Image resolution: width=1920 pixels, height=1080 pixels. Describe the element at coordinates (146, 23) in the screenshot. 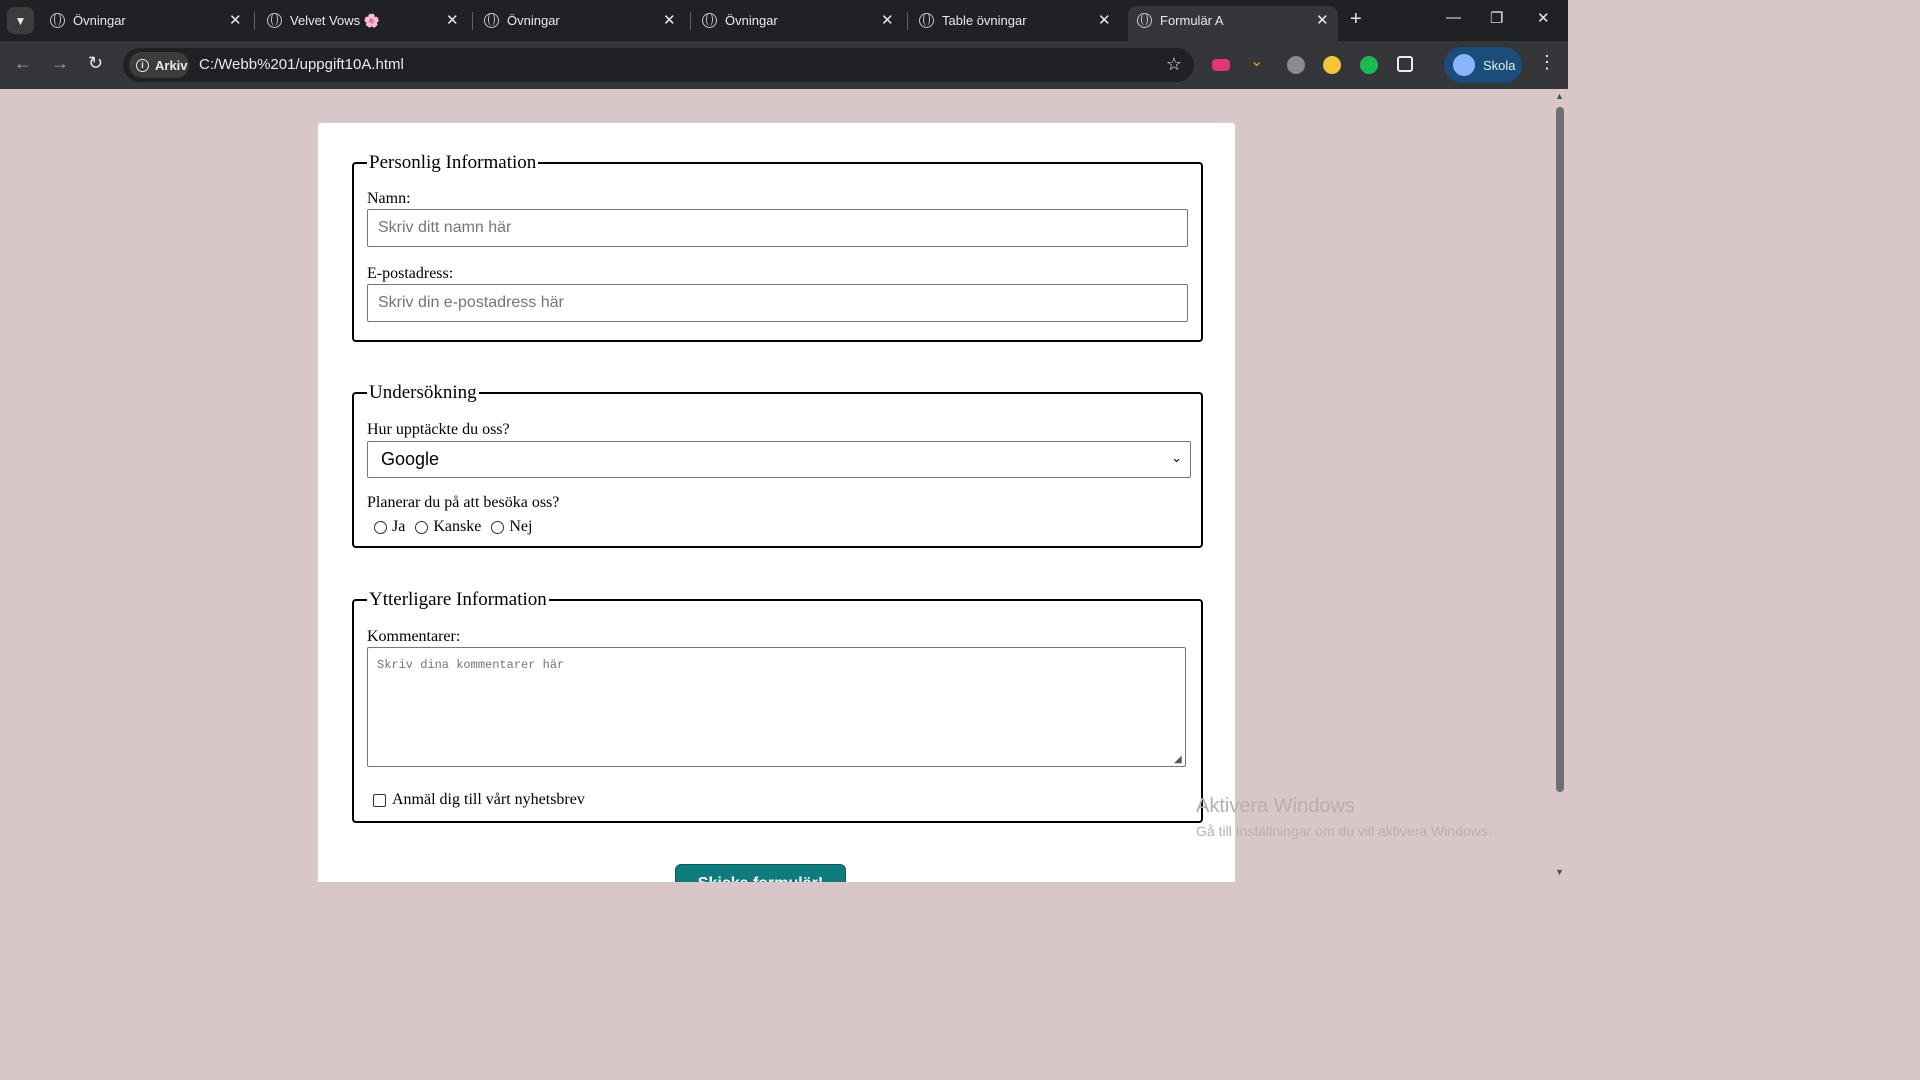

I see `tab-ovningar-1: Övningar ✕` at that location.